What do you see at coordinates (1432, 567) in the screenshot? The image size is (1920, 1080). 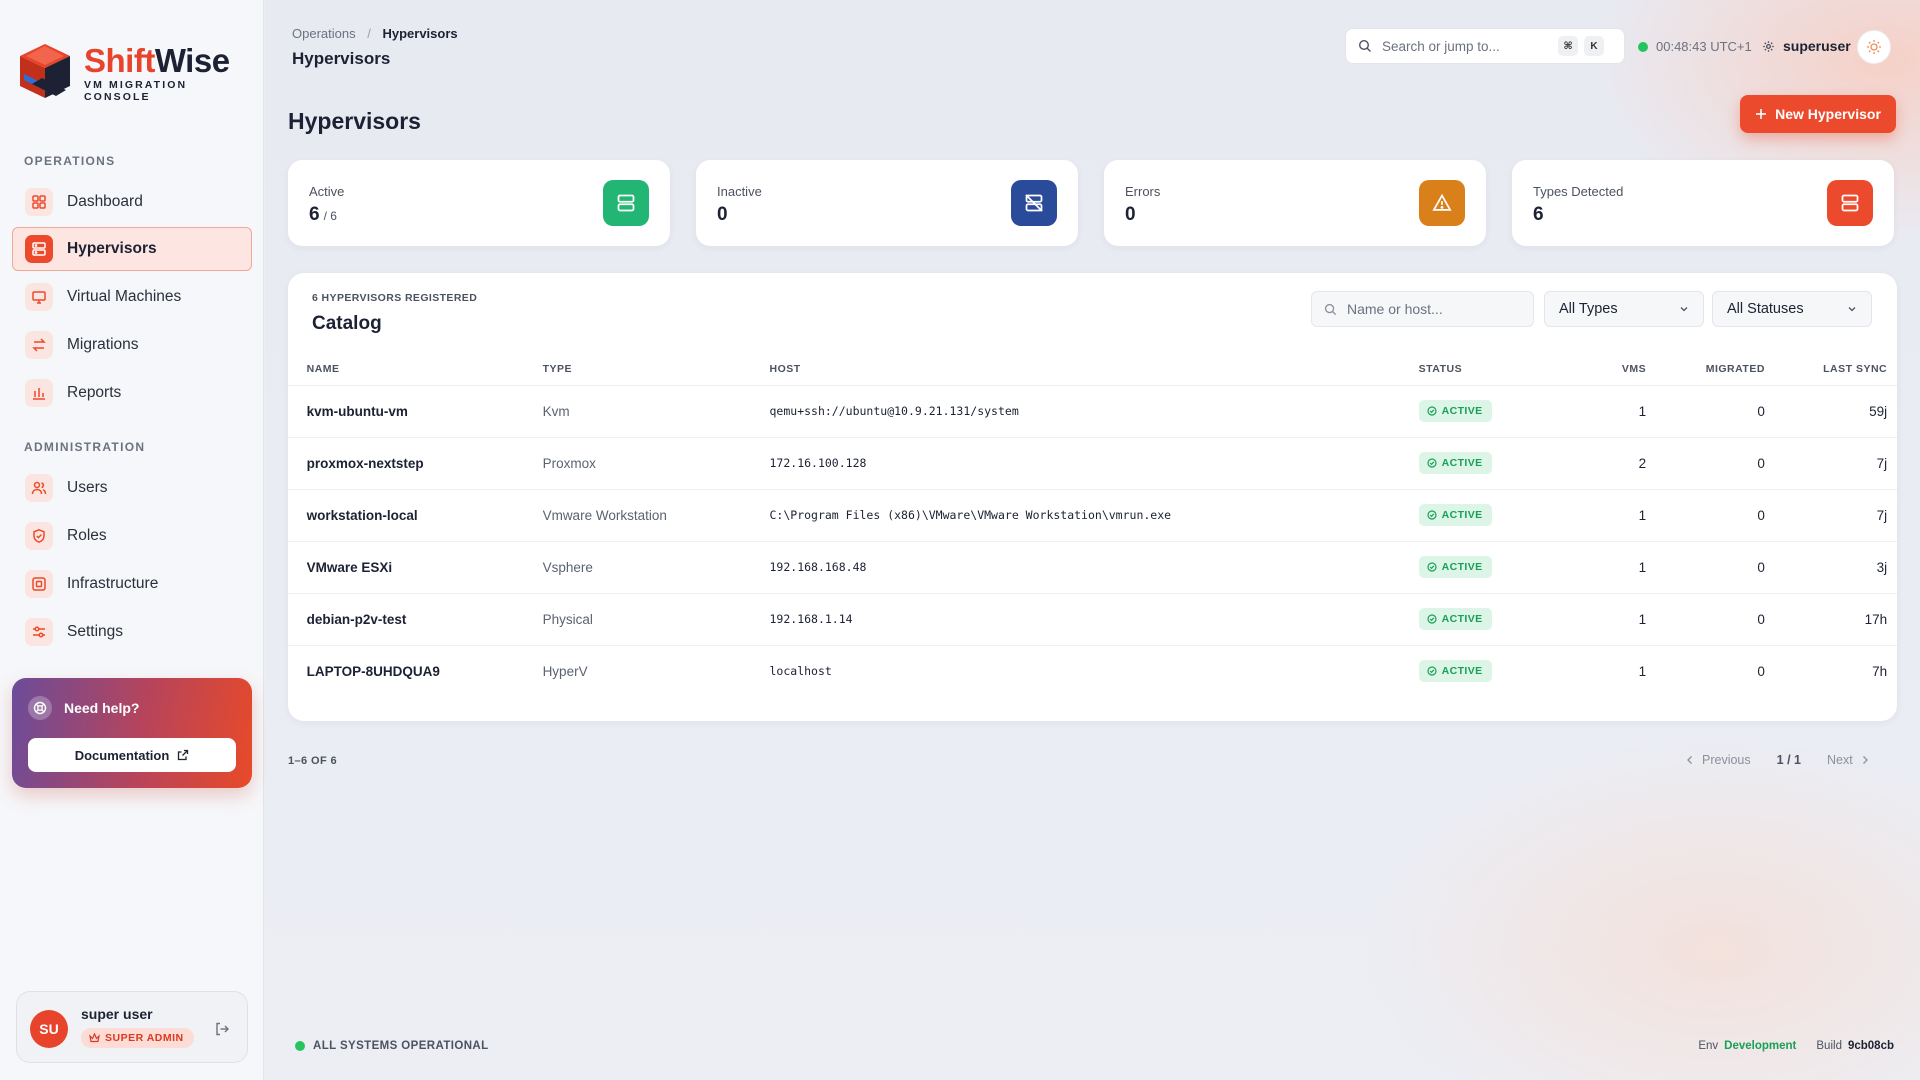 I see `check-circle-icon` at bounding box center [1432, 567].